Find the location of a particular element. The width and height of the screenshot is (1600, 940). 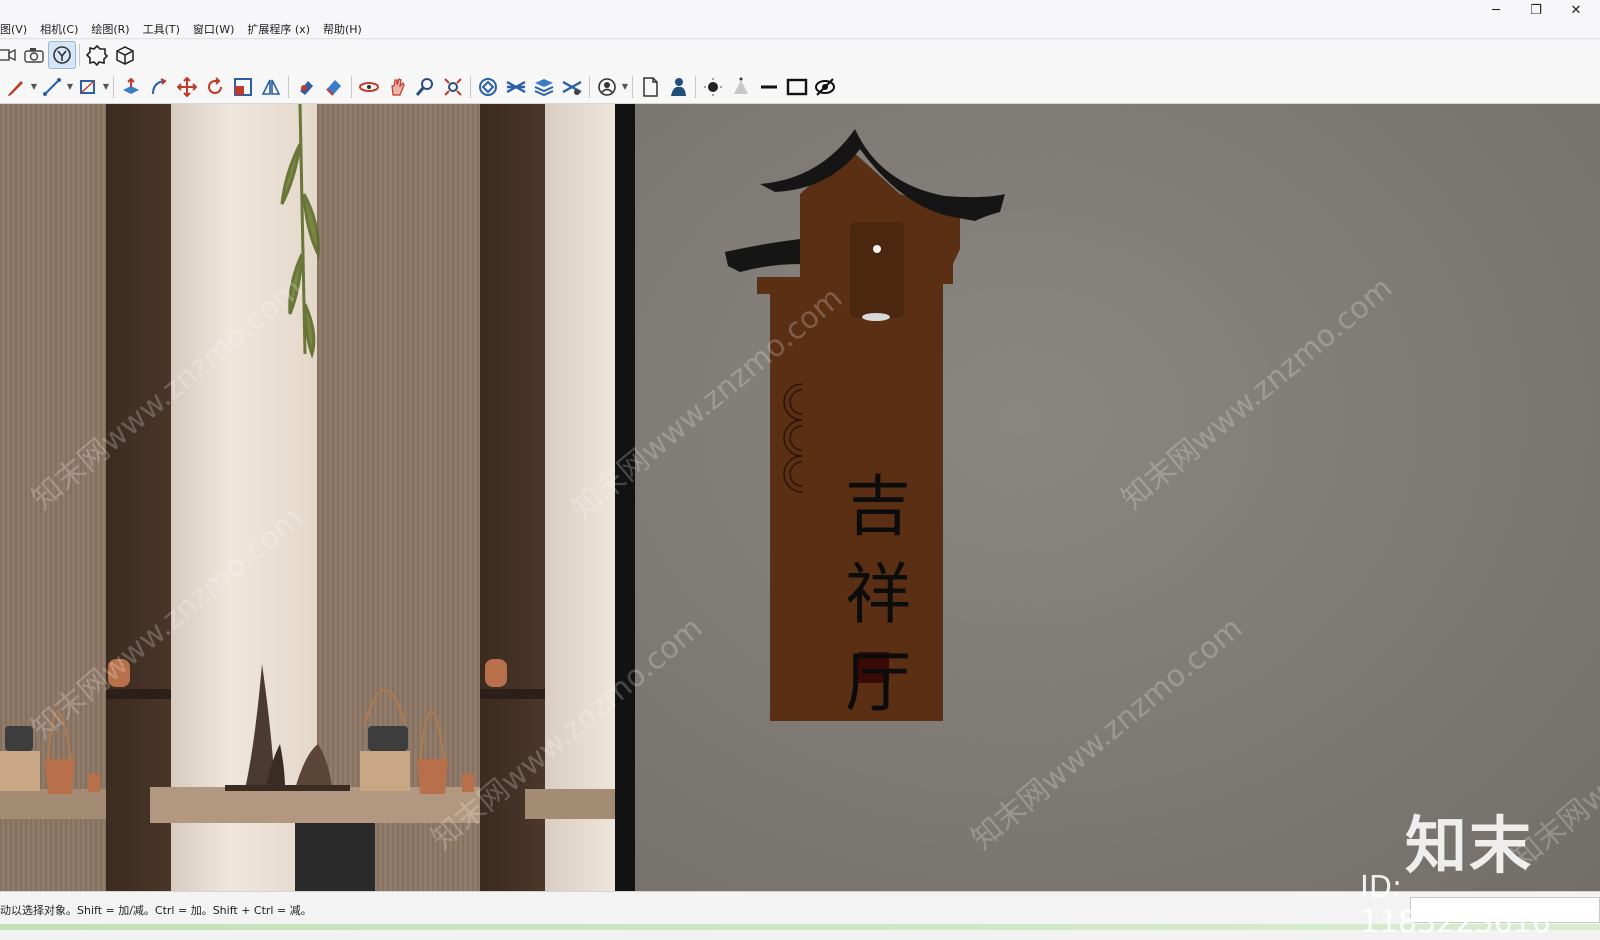

user-circle-icon is located at coordinates (607, 87).